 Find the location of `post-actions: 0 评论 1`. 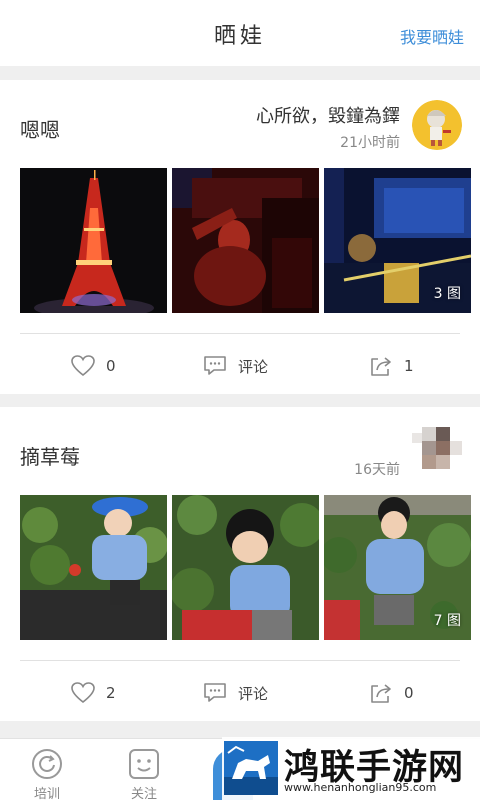

post-actions: 0 评论 1 is located at coordinates (240, 366).